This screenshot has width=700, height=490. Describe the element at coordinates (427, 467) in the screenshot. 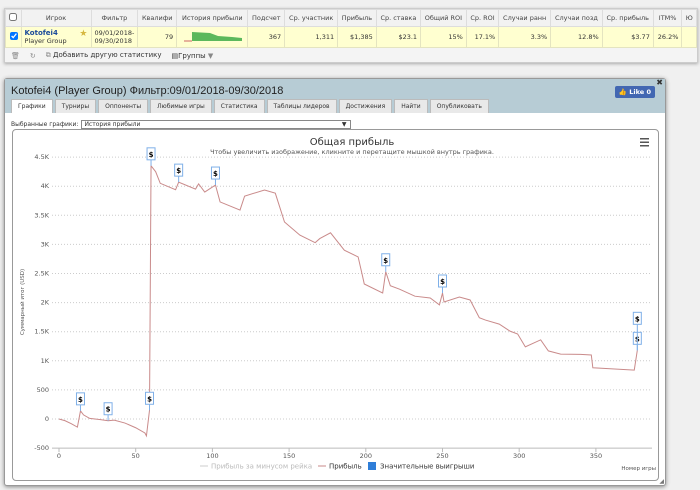

I see `legend-item-big-wins: Значительные выигрыши` at that location.